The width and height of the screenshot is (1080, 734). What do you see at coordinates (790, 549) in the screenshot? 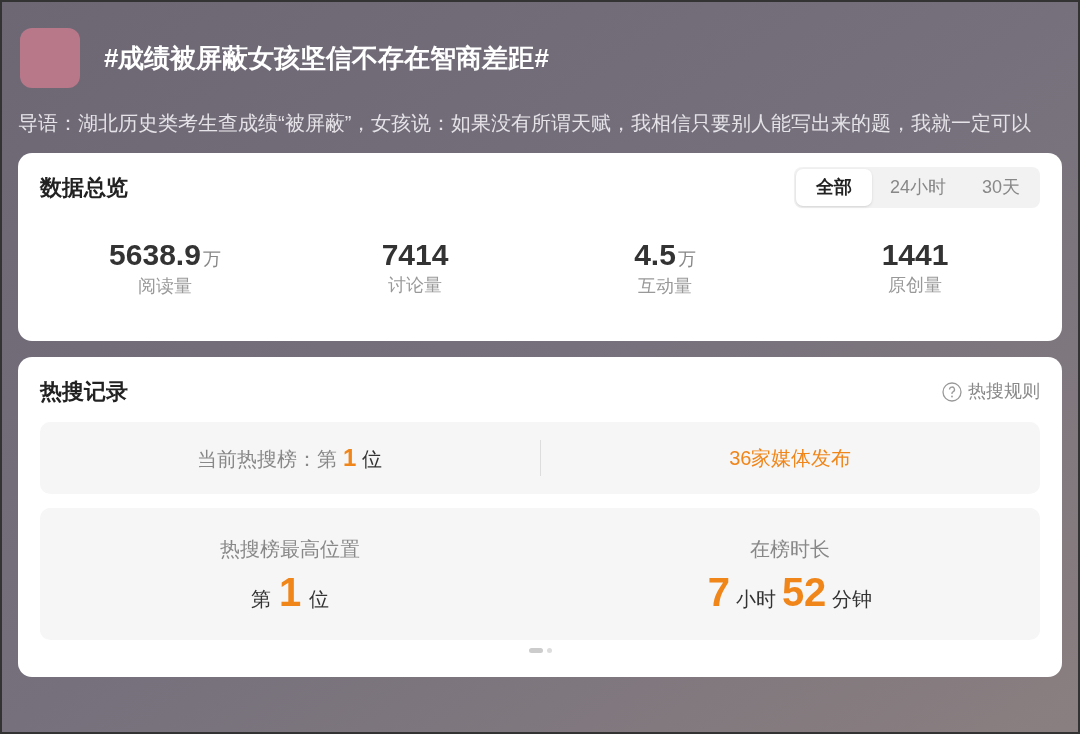
I see `duration-label: 在榜时长` at bounding box center [790, 549].